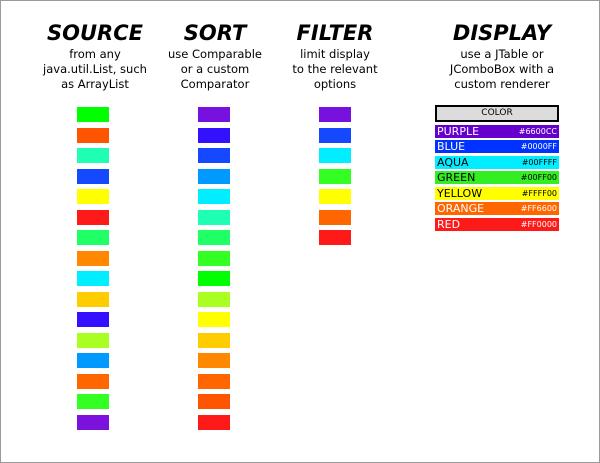  Describe the element at coordinates (95, 33) in the screenshot. I see `source-title: SOURCE` at that location.